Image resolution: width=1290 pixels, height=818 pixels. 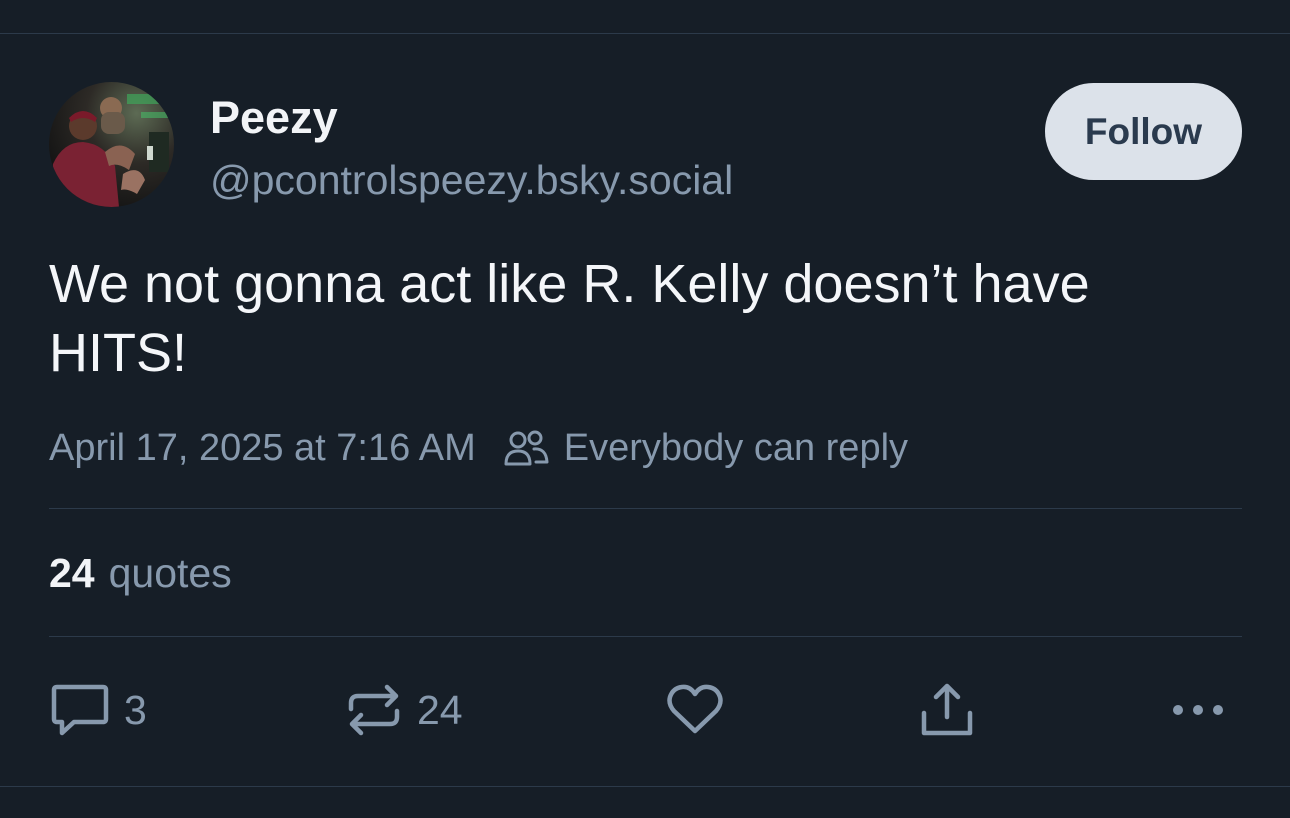 I want to click on stats-divider, so click(x=645, y=636).